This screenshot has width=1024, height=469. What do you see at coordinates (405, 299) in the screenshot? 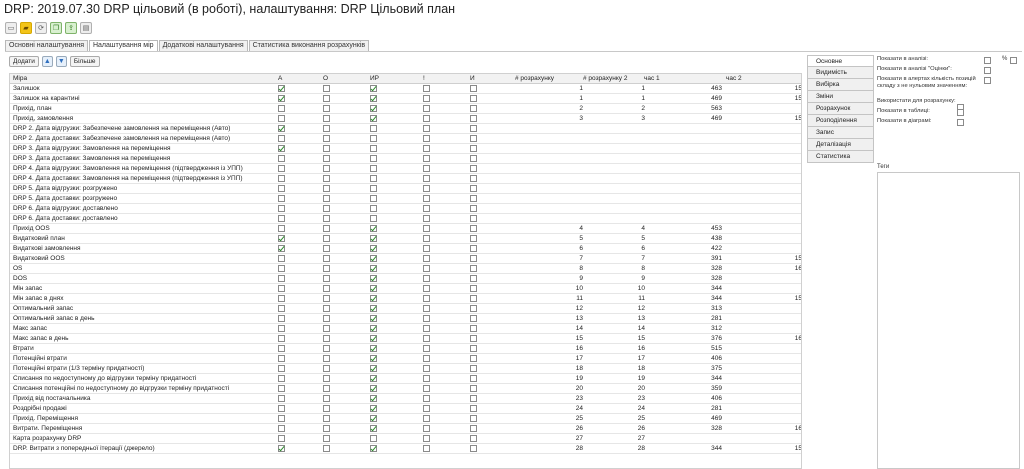
I see `table-row: Мін запас в днях 11 11 344 15` at bounding box center [405, 299].